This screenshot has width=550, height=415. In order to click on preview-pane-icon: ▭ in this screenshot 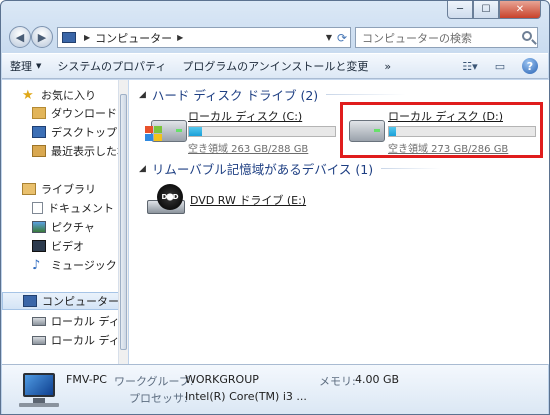, I will do `click(500, 66)`.